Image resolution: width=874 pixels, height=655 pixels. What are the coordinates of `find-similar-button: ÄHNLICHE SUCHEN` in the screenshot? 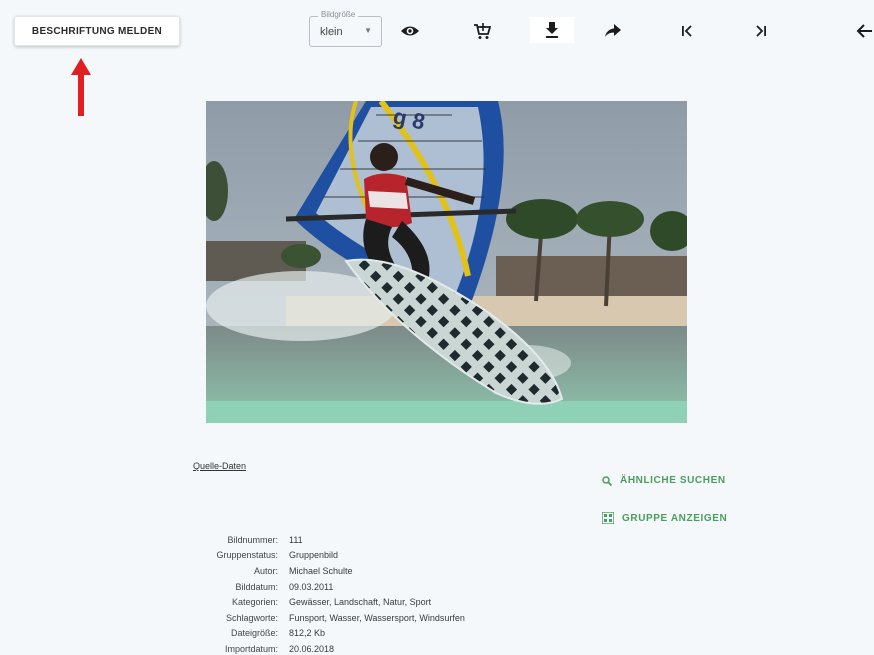 It's located at (664, 480).